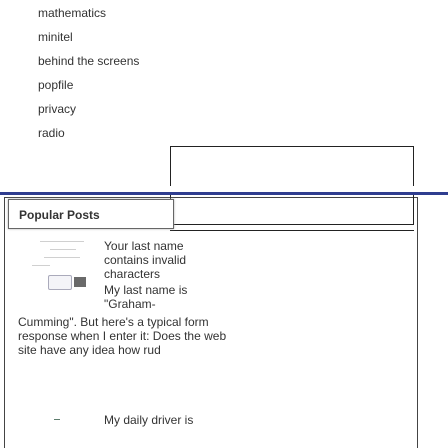 The image size is (448, 448). Describe the element at coordinates (222, 134) in the screenshot. I see `category-item-radio: radio` at that location.